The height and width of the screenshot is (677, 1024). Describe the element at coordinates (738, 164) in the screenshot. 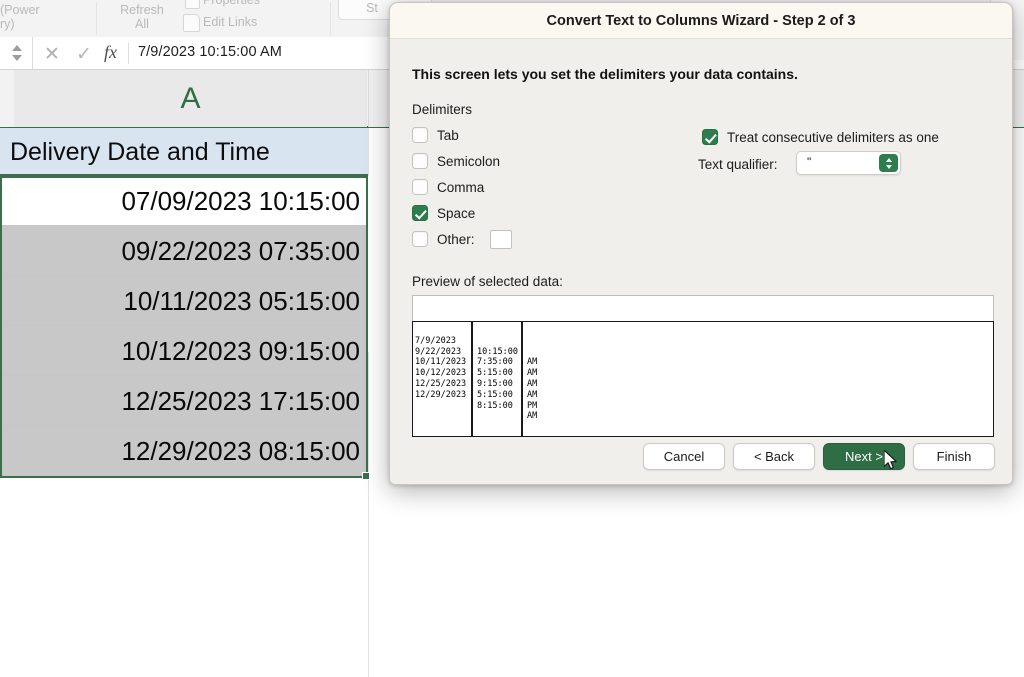

I see `text-qualifier-label: Text qualifier:` at that location.